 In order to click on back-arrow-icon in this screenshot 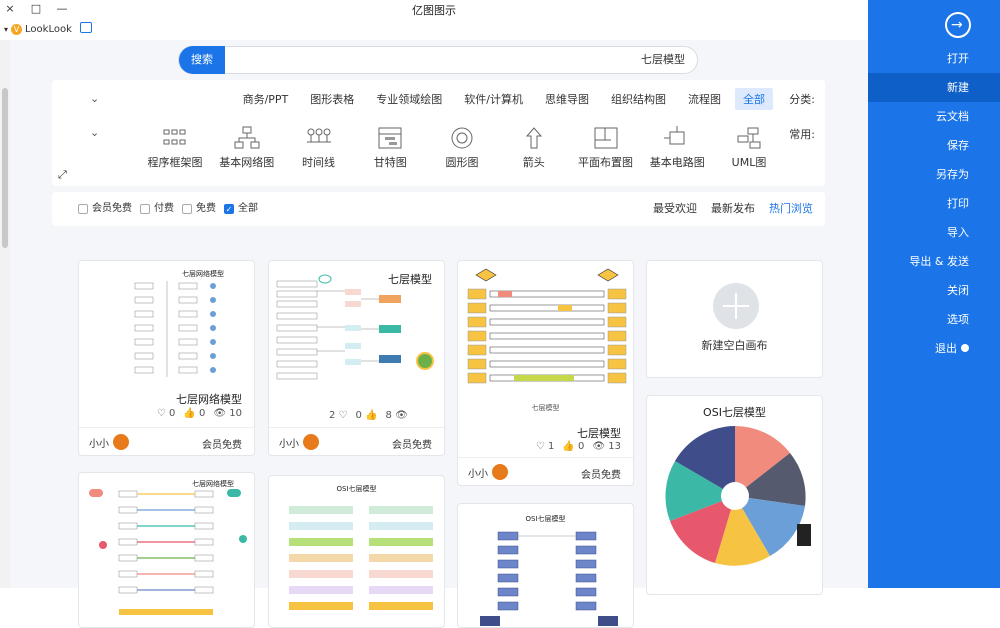, I will do `click(958, 25)`.